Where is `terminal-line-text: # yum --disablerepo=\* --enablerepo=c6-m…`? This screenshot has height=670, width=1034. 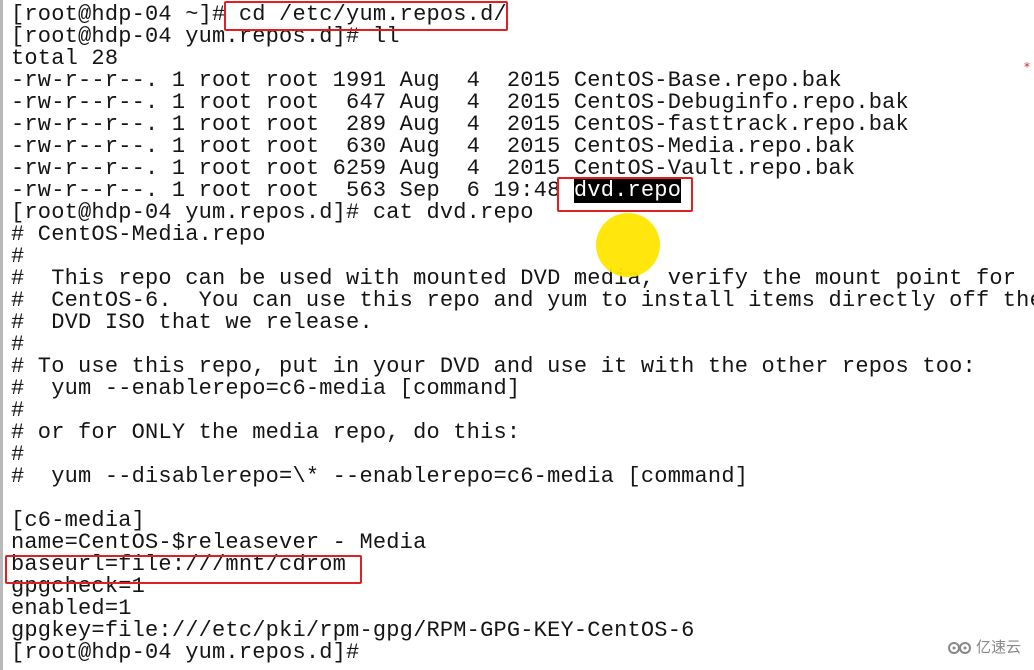 terminal-line-text: # yum --disablerepo=\* --enablerepo=c6-m… is located at coordinates (380, 476).